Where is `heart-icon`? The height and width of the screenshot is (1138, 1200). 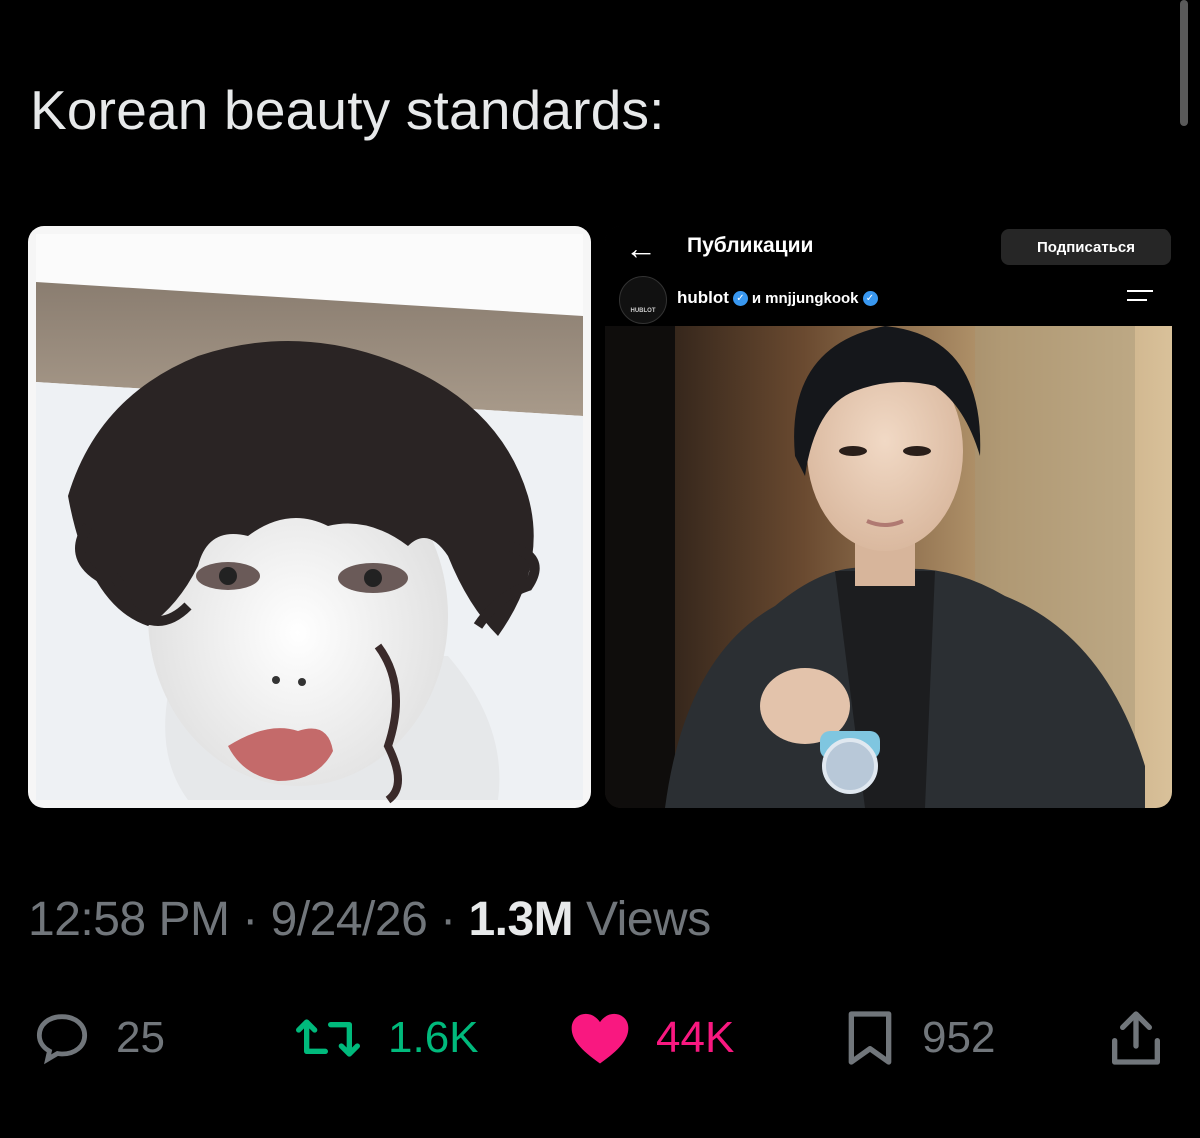 heart-icon is located at coordinates (600, 1038).